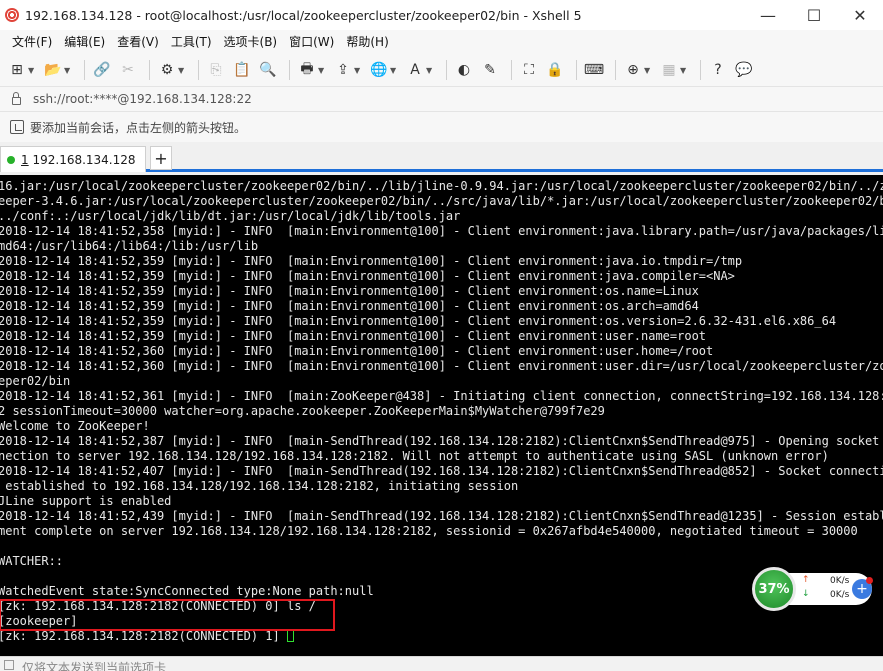 This screenshot has height=671, width=883. What do you see at coordinates (379, 70) in the screenshot?
I see `globe-icon: 🌐` at bounding box center [379, 70].